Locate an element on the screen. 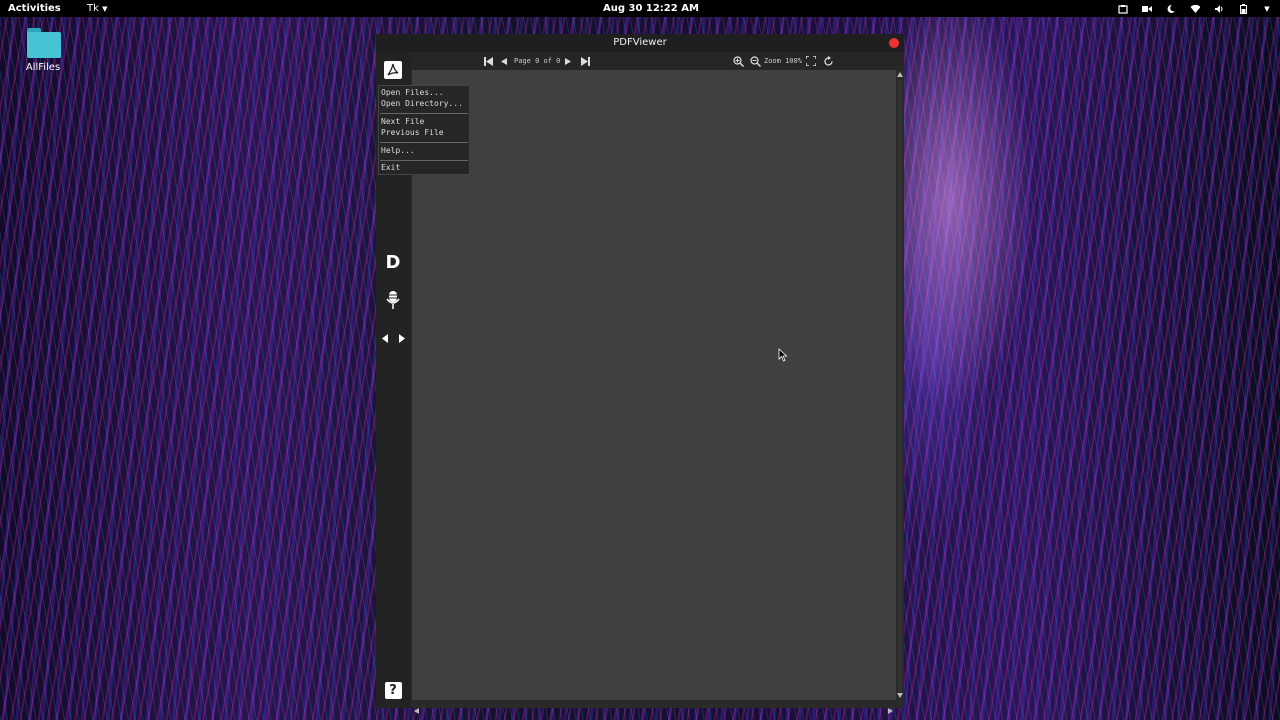  battery-icon is located at coordinates (1243, 8).